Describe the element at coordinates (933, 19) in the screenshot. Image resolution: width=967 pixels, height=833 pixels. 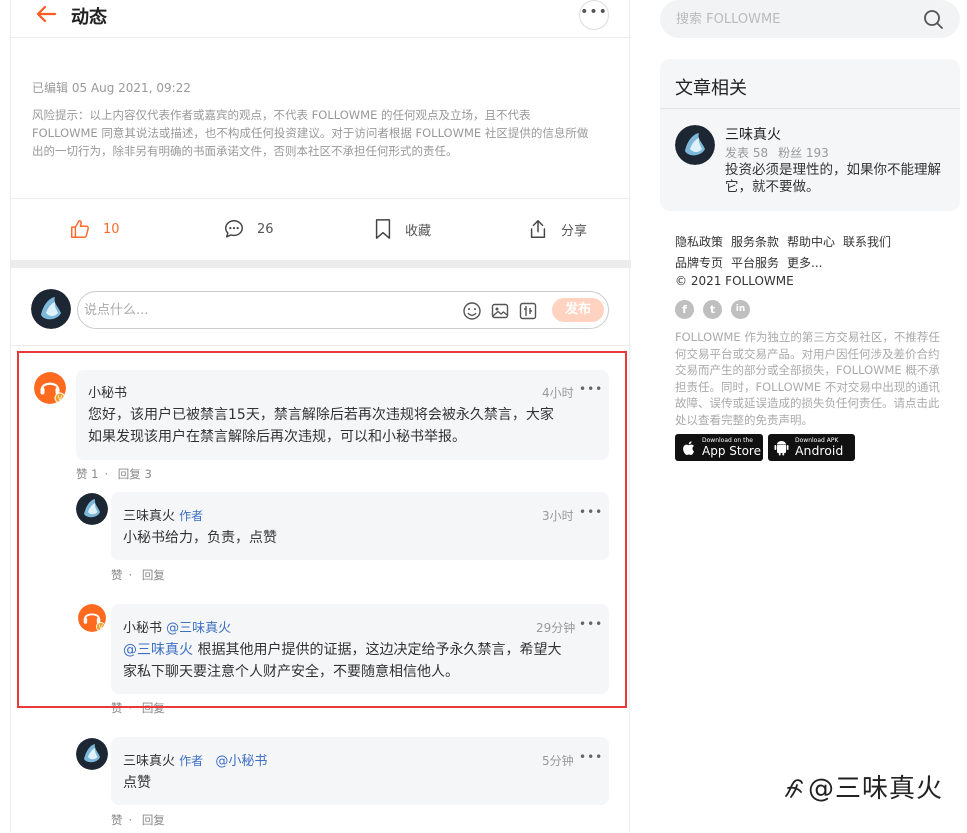
I see `search-icon` at that location.